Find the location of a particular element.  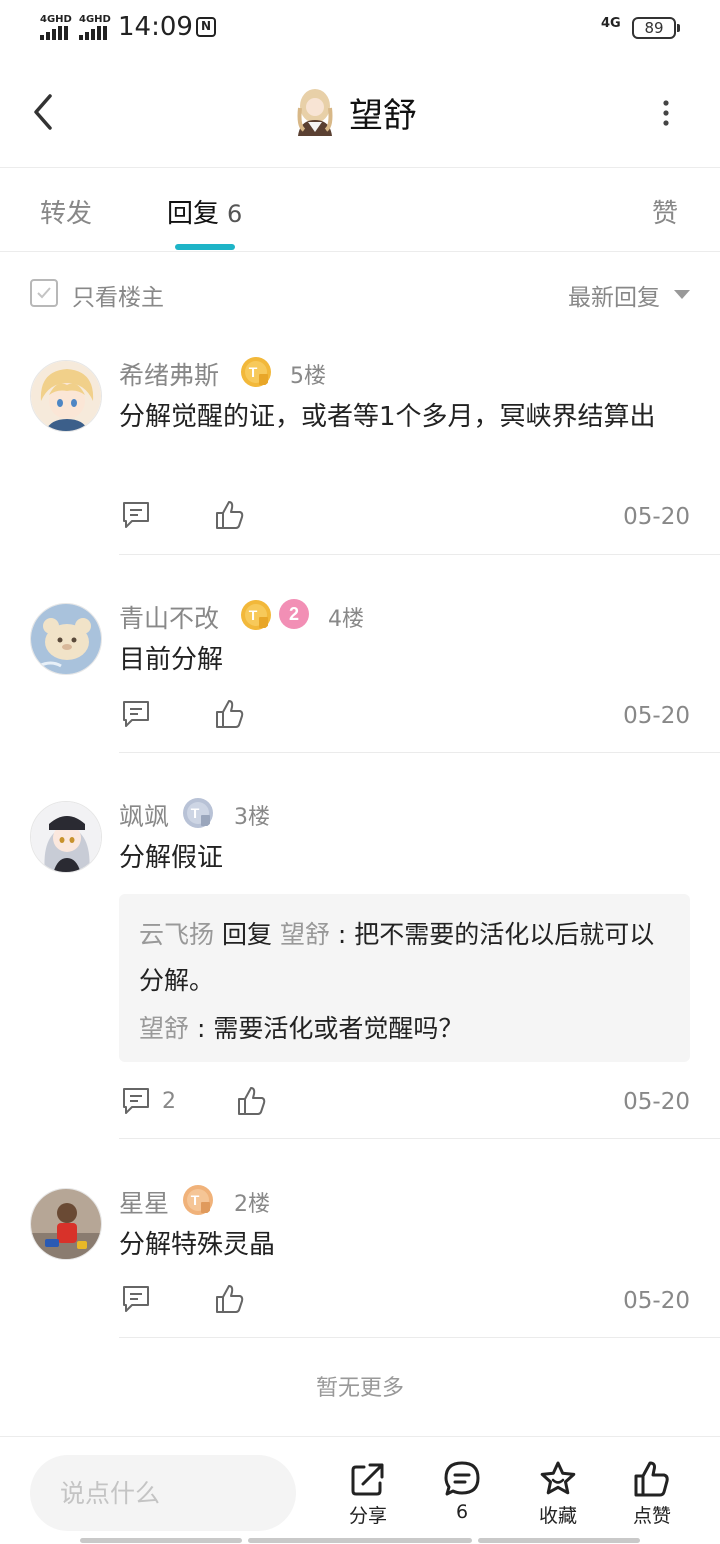

like-button: 点赞 is located at coordinates (652, 1493).